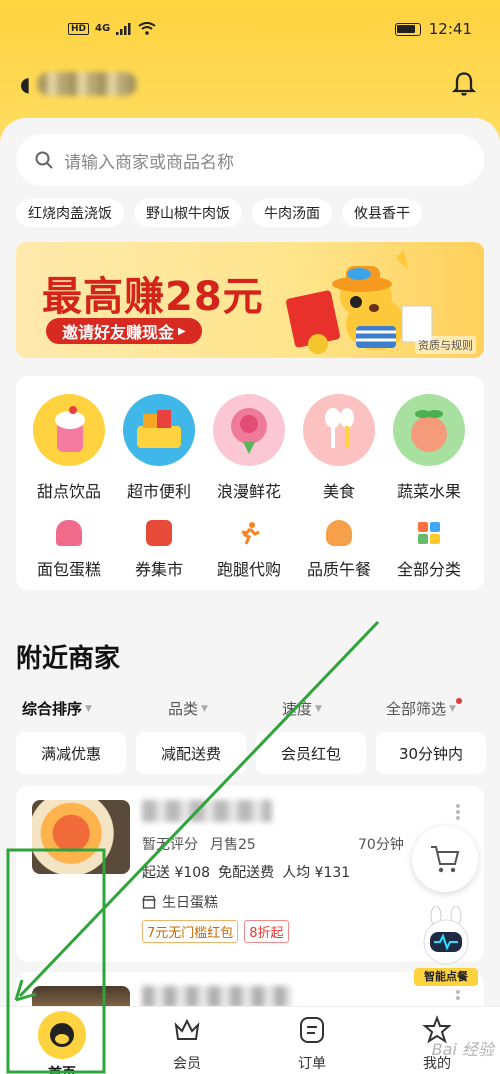  I want to click on tab-label: 会员, so click(187, 1064).